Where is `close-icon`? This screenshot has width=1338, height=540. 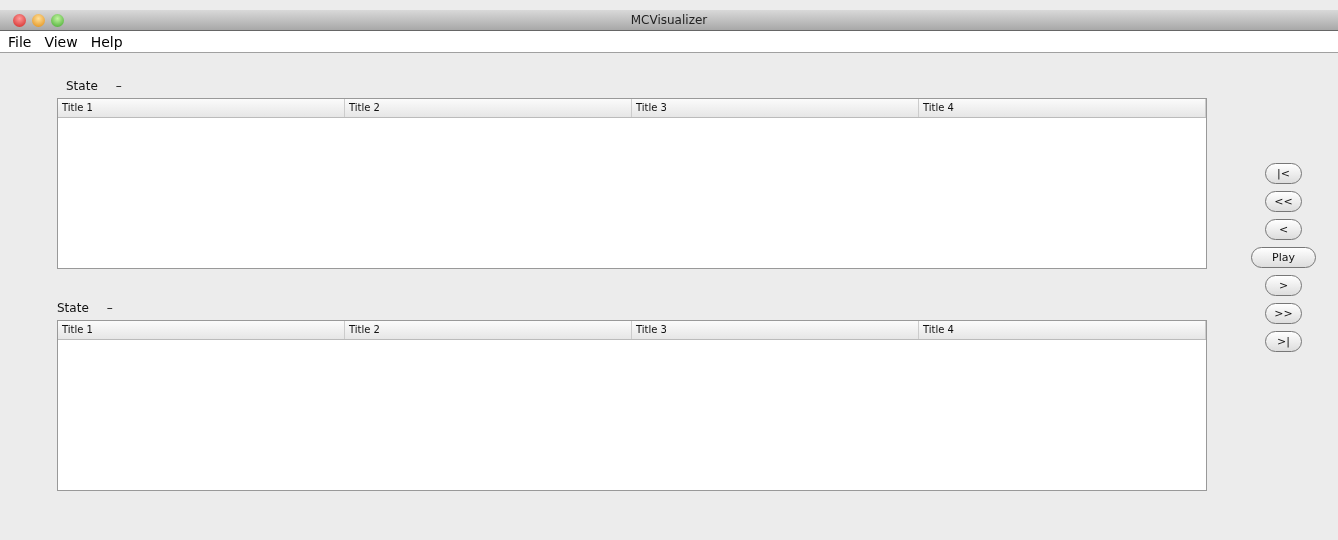
close-icon is located at coordinates (19, 20).